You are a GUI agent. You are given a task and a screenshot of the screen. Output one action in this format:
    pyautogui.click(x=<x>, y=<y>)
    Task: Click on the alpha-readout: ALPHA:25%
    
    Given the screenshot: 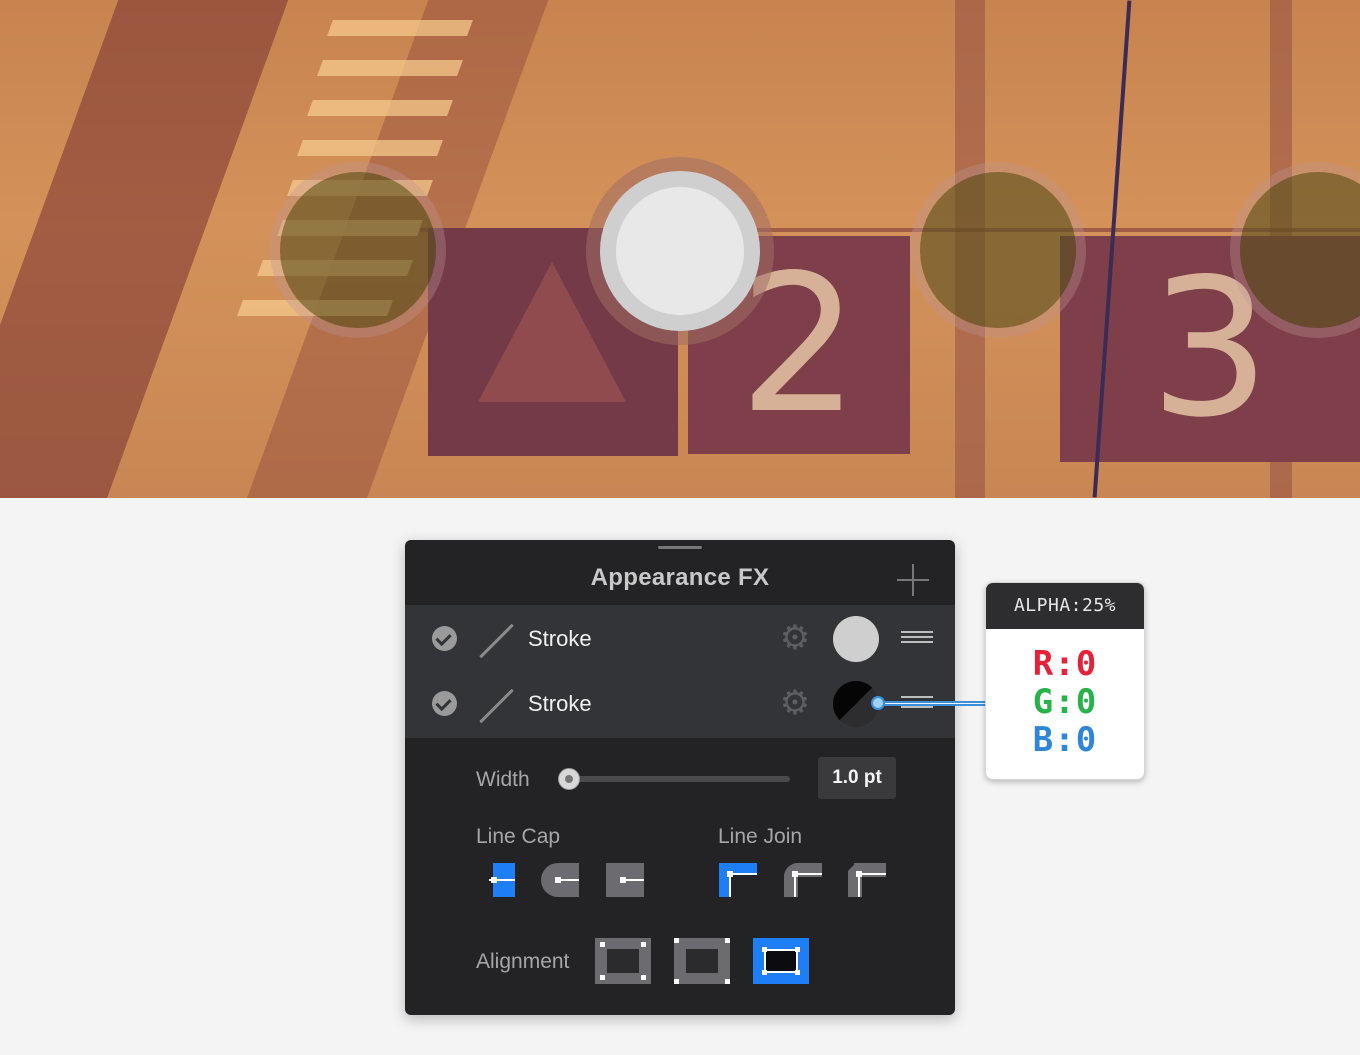 What is the action you would take?
    pyautogui.click(x=1065, y=606)
    